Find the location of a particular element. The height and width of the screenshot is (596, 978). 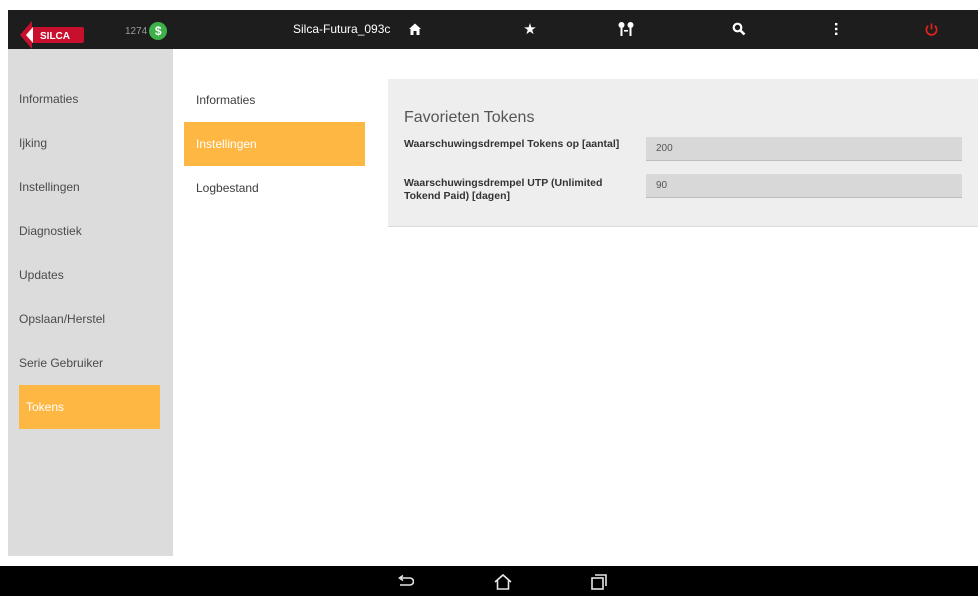

sidebar-item-opslaan-herstel: Opslaan/Herstel is located at coordinates (90, 319).